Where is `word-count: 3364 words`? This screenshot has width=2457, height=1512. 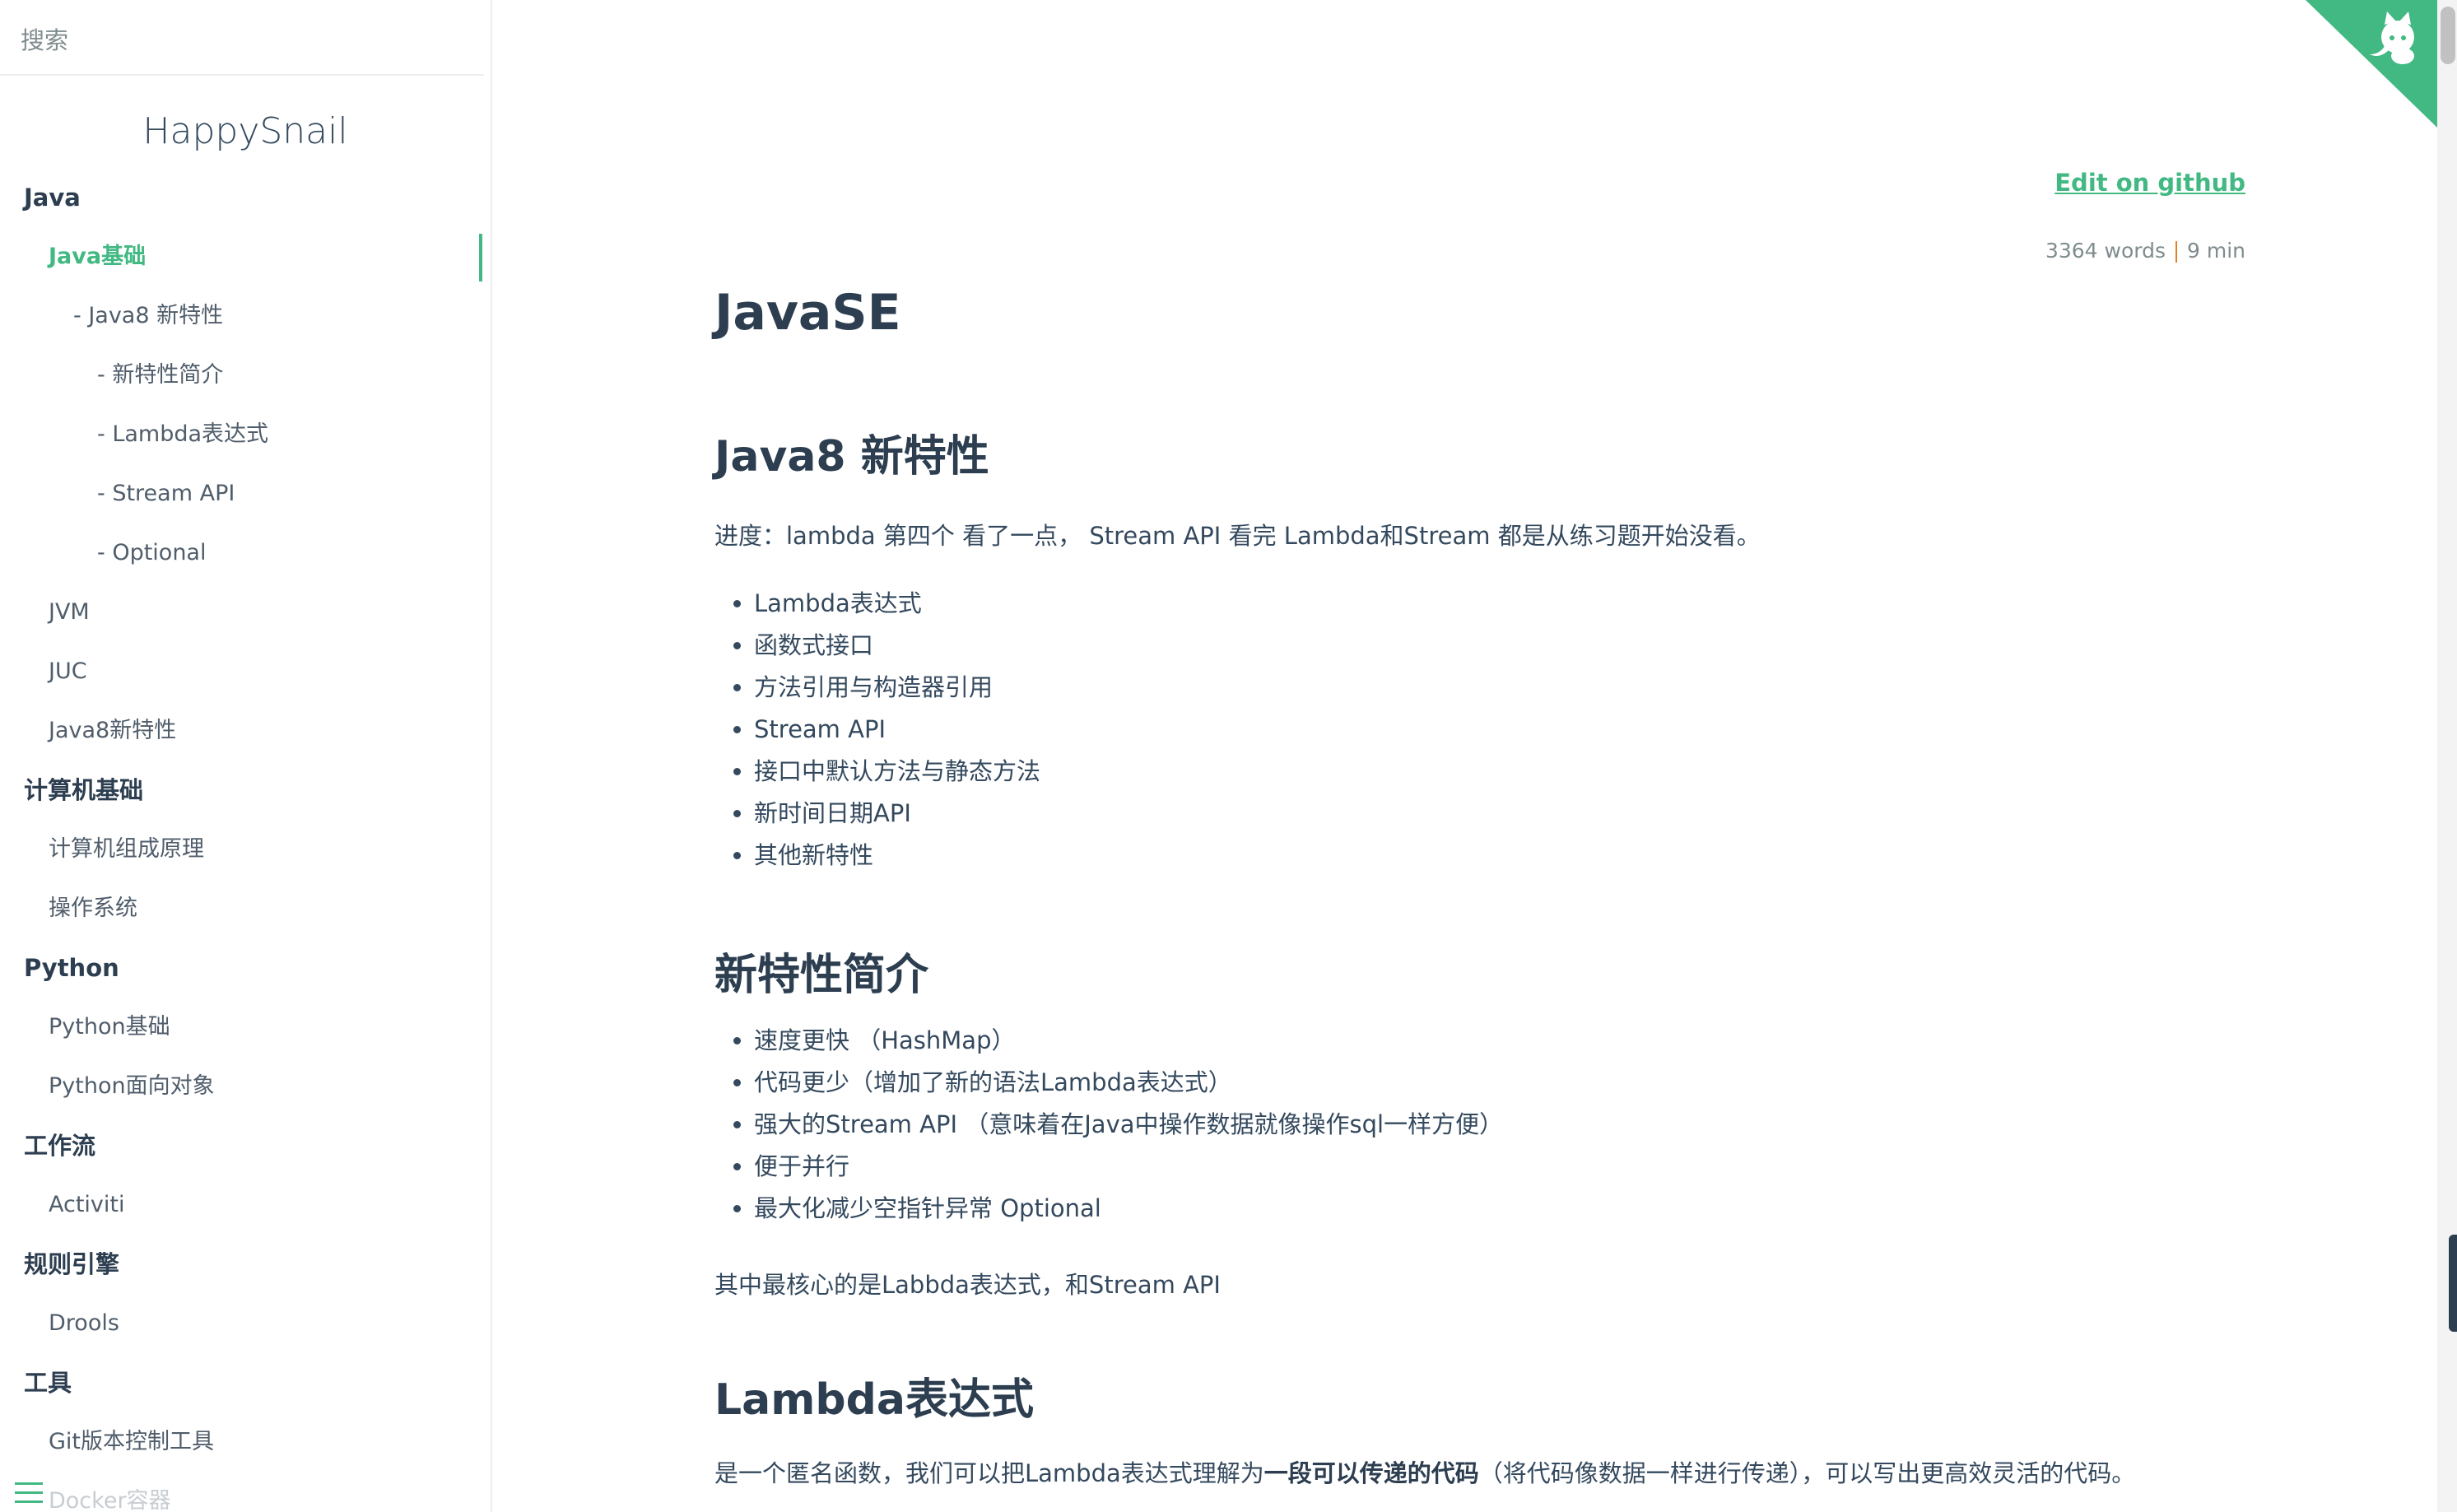 word-count: 3364 words is located at coordinates (2105, 251).